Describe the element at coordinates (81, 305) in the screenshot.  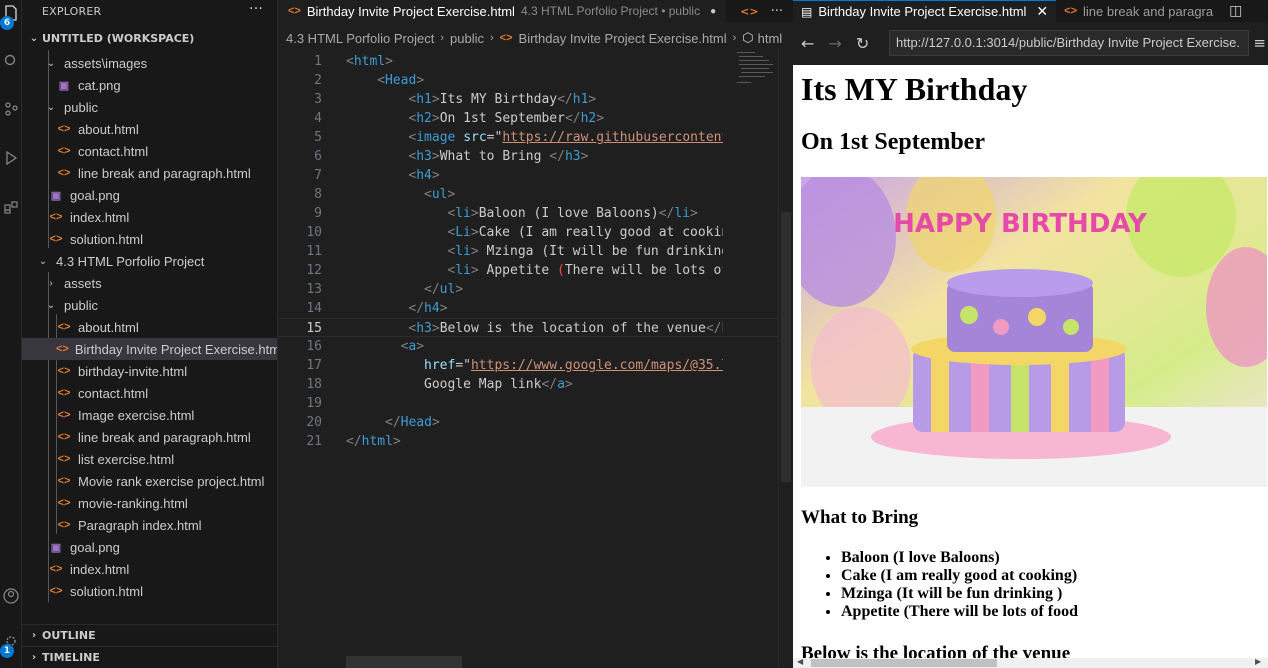
I see `tree-item-label: public` at that location.